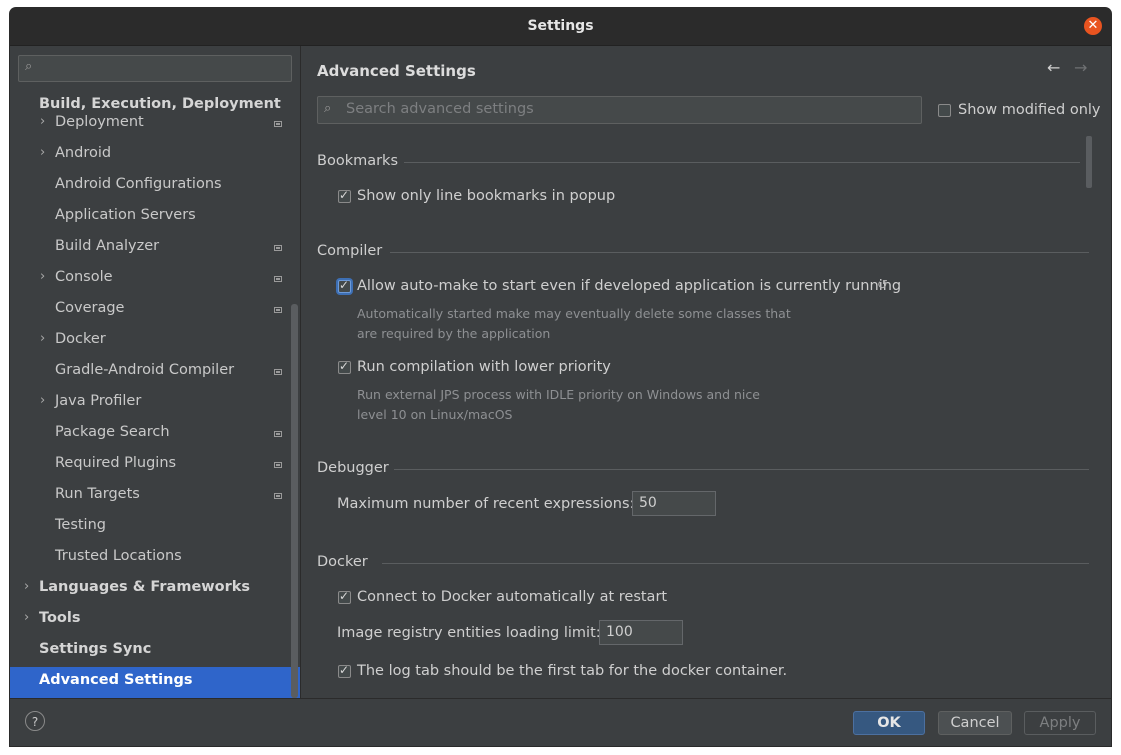 This screenshot has height=755, width=1121. I want to click on sidebar-item-label: Testing, so click(80, 525).